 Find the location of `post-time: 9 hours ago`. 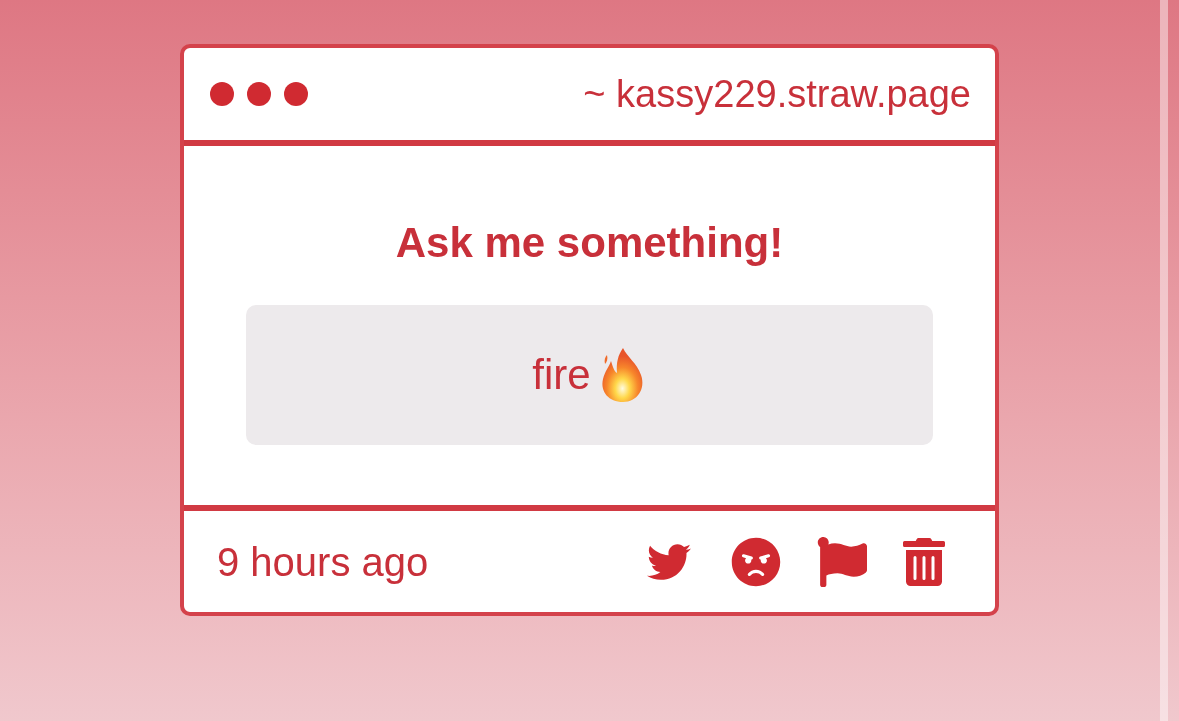

post-time: 9 hours ago is located at coordinates (323, 561).